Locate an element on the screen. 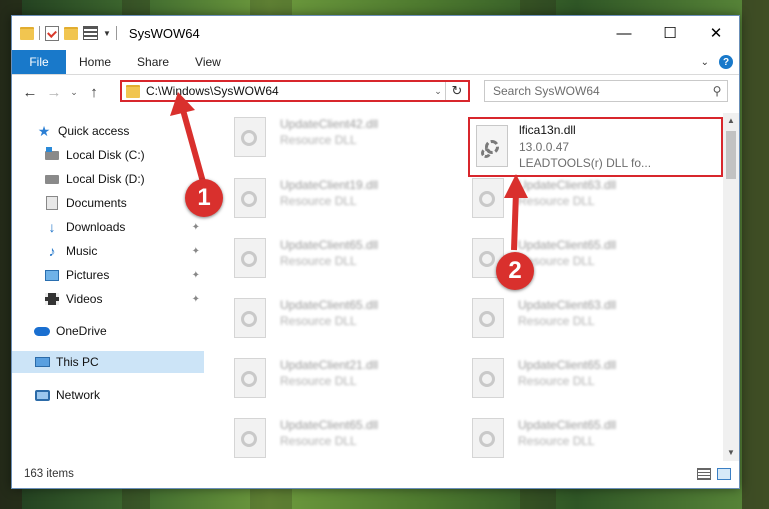 The width and height of the screenshot is (769, 509). file-name: UpdateClient21.dll is located at coordinates (329, 365).